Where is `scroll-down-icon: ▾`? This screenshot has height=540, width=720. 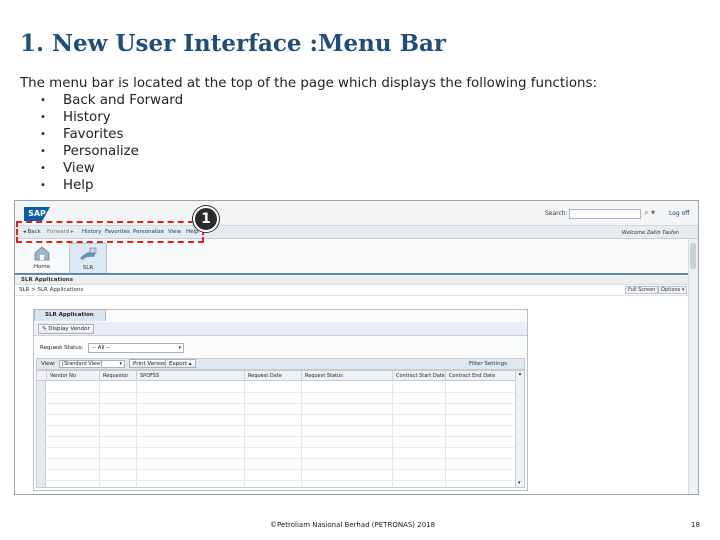
scroll-down-icon: ▾ is located at coordinates (519, 483).